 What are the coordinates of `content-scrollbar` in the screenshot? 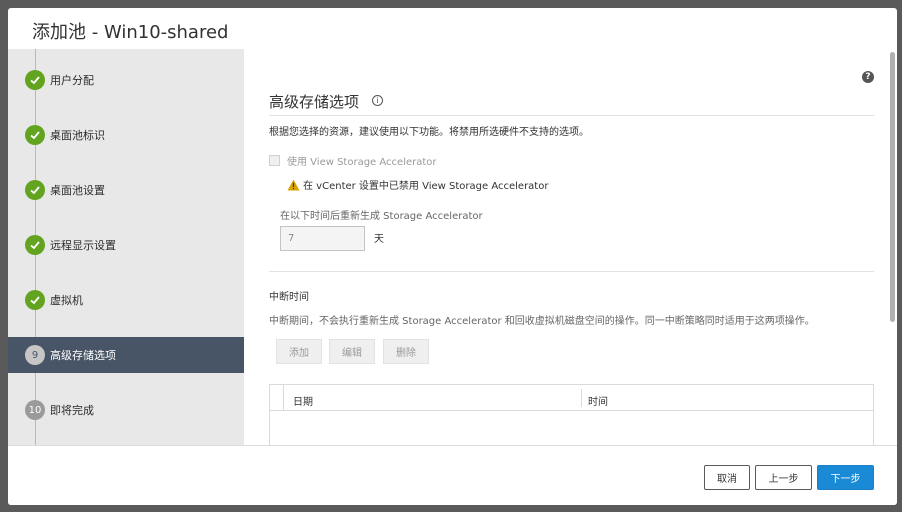 It's located at (892, 187).